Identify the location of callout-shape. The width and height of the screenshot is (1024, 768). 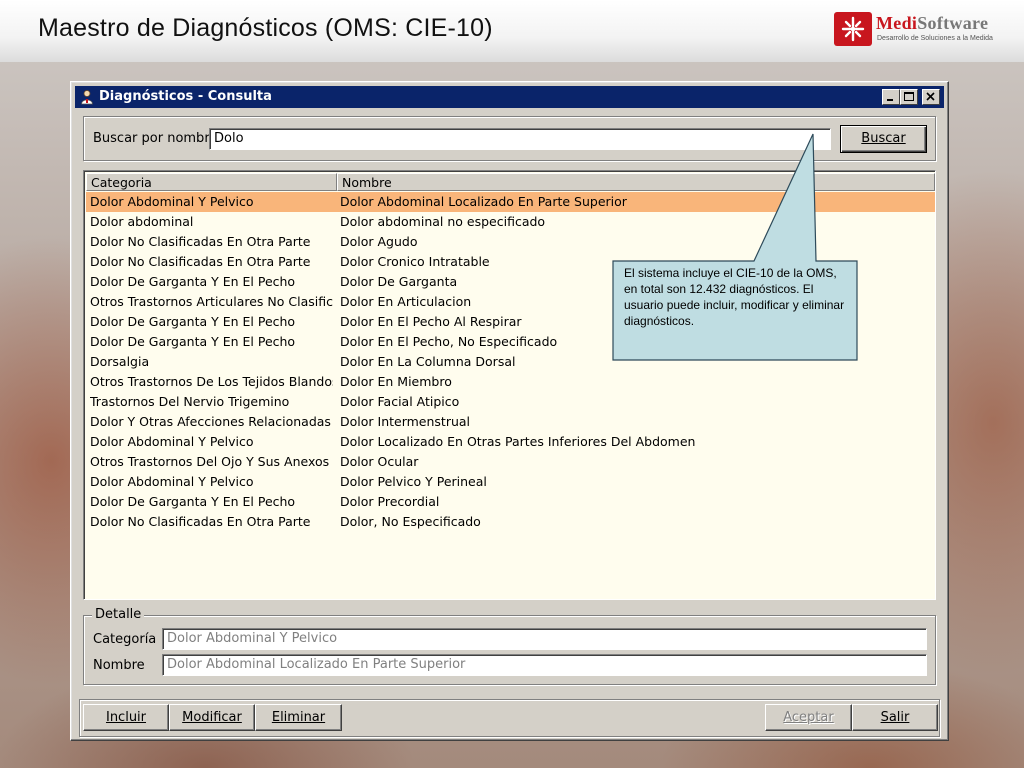
(735, 247).